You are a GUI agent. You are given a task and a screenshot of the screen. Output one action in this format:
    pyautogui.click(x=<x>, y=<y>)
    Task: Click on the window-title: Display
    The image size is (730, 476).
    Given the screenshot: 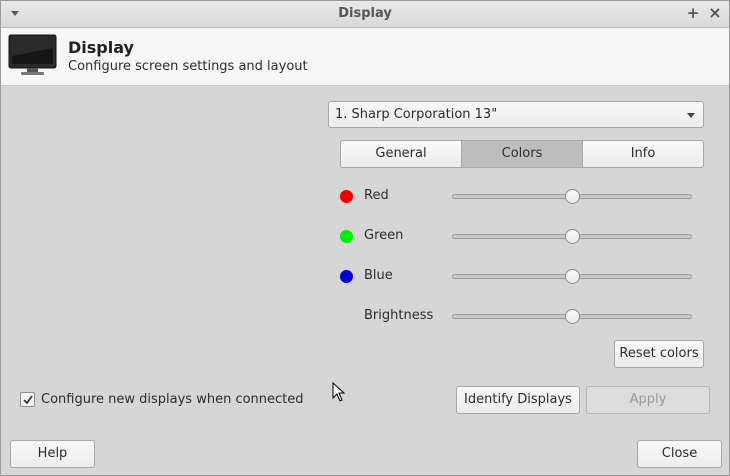 What is the action you would take?
    pyautogui.click(x=365, y=13)
    